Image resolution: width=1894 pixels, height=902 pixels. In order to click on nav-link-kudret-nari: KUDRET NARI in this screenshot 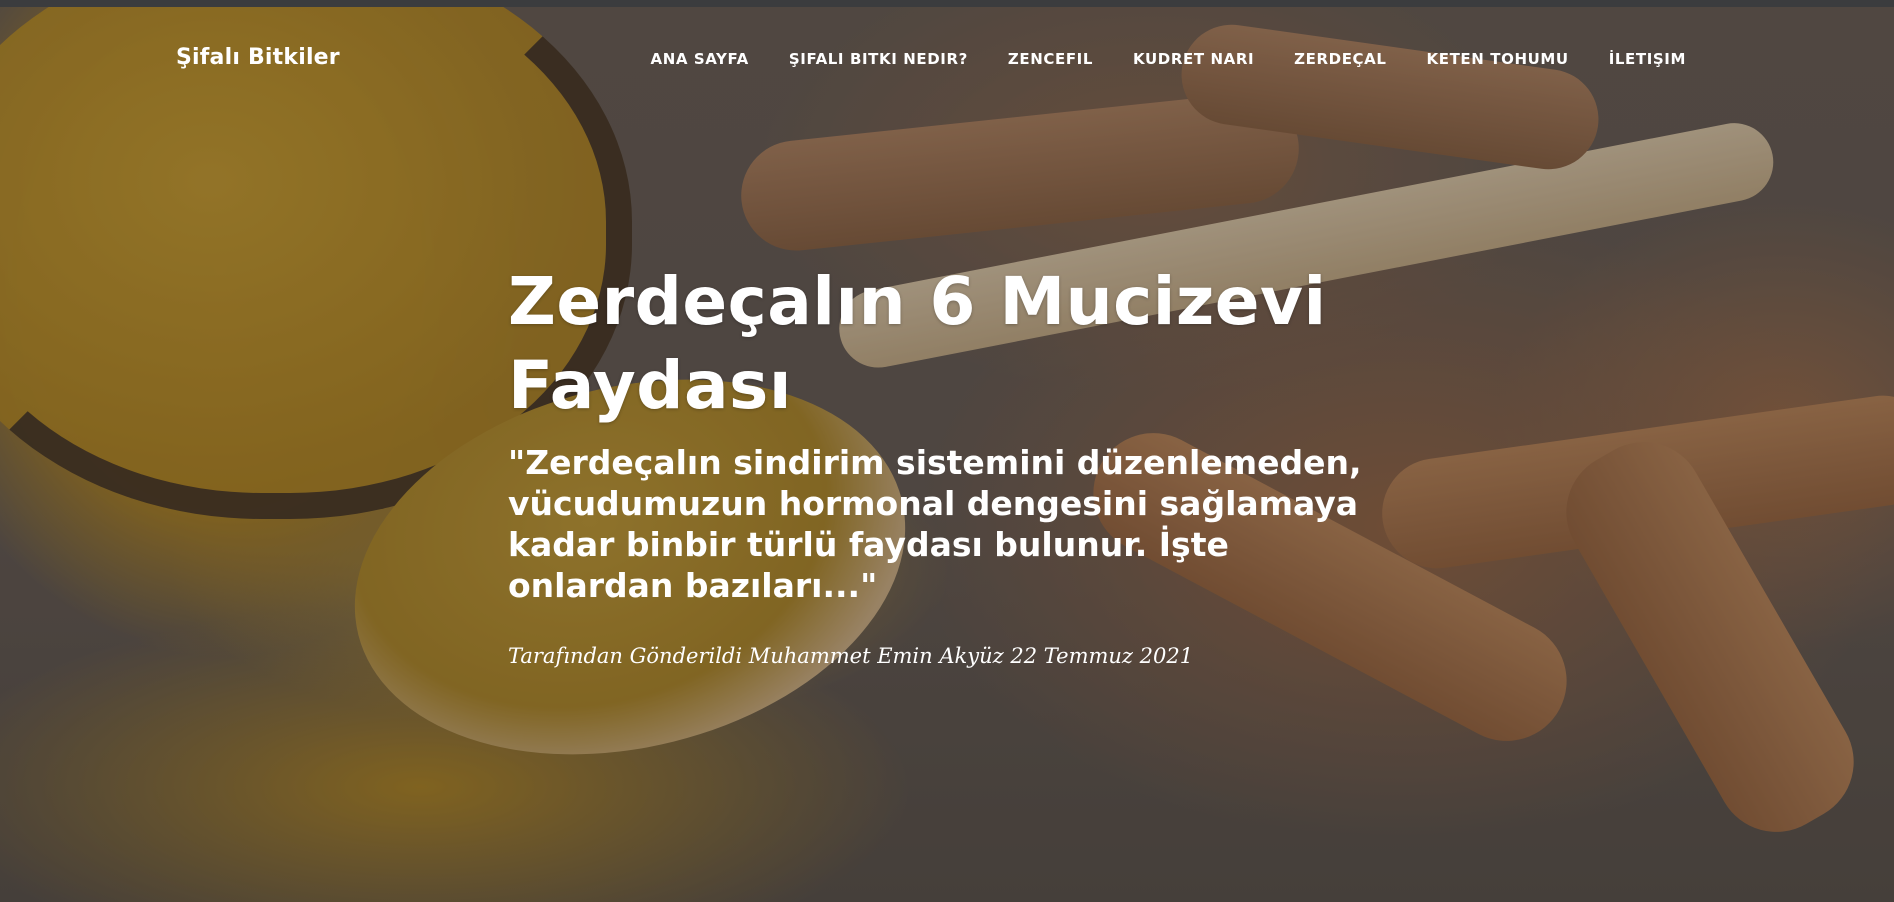, I will do `click(1193, 59)`.